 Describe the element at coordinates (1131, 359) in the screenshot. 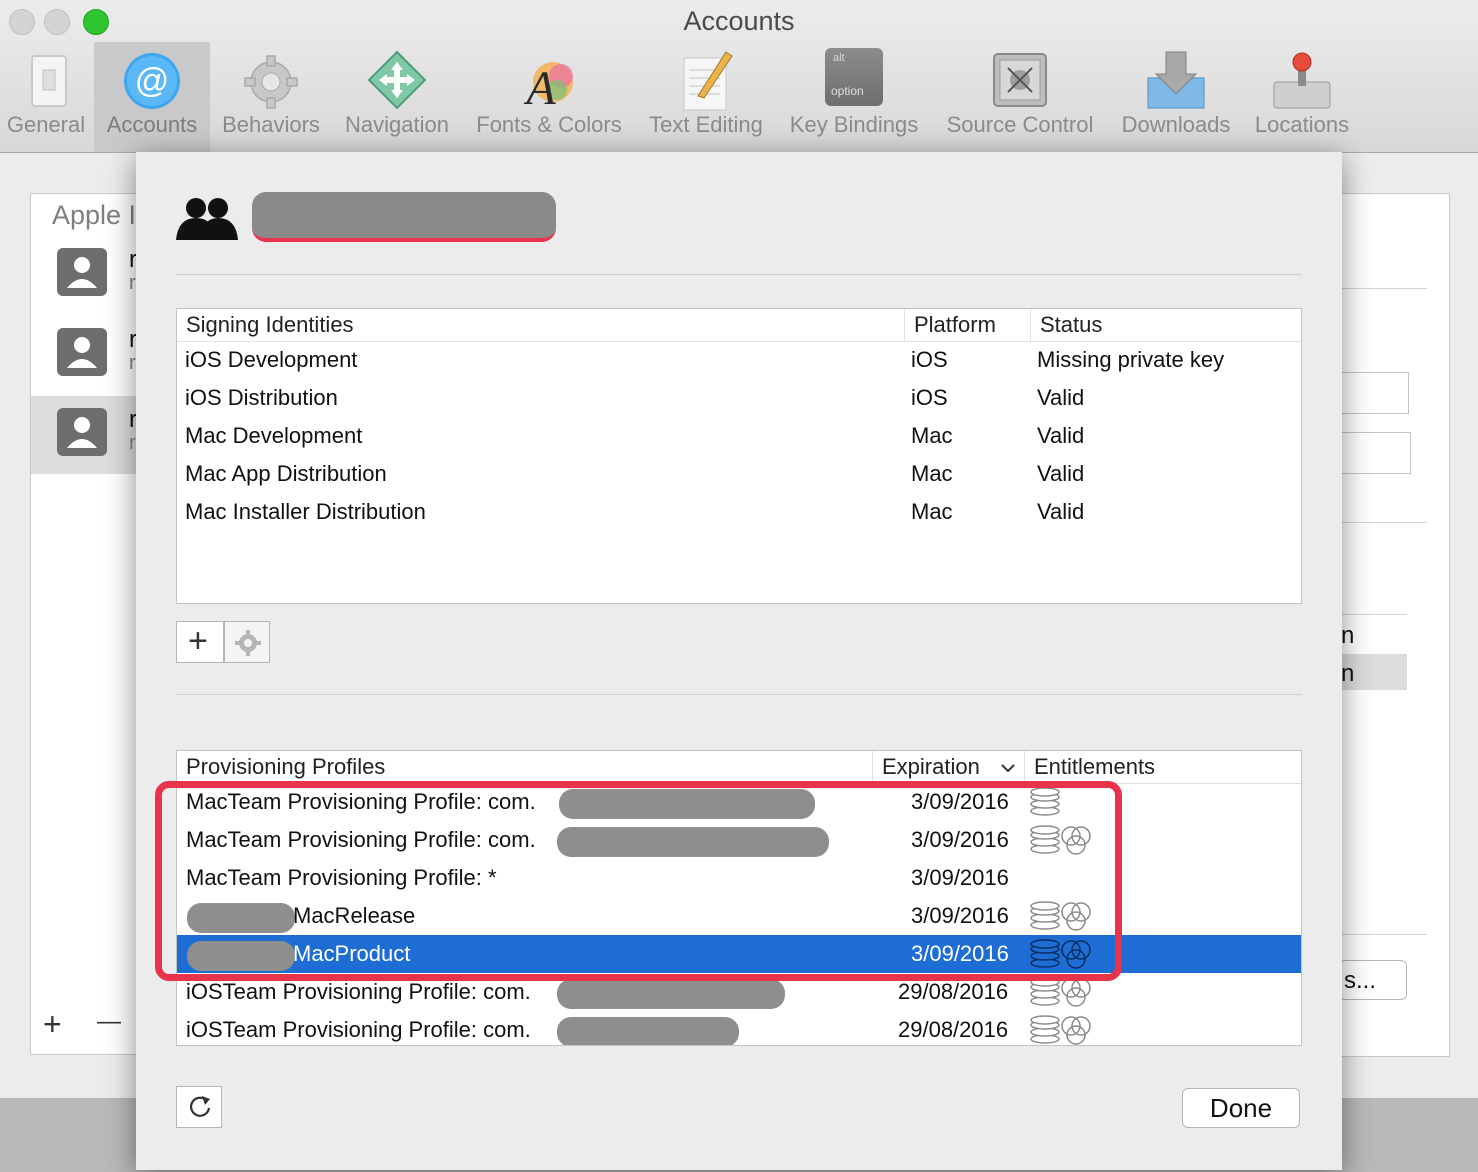

I see `identity-status: Missing private key` at that location.